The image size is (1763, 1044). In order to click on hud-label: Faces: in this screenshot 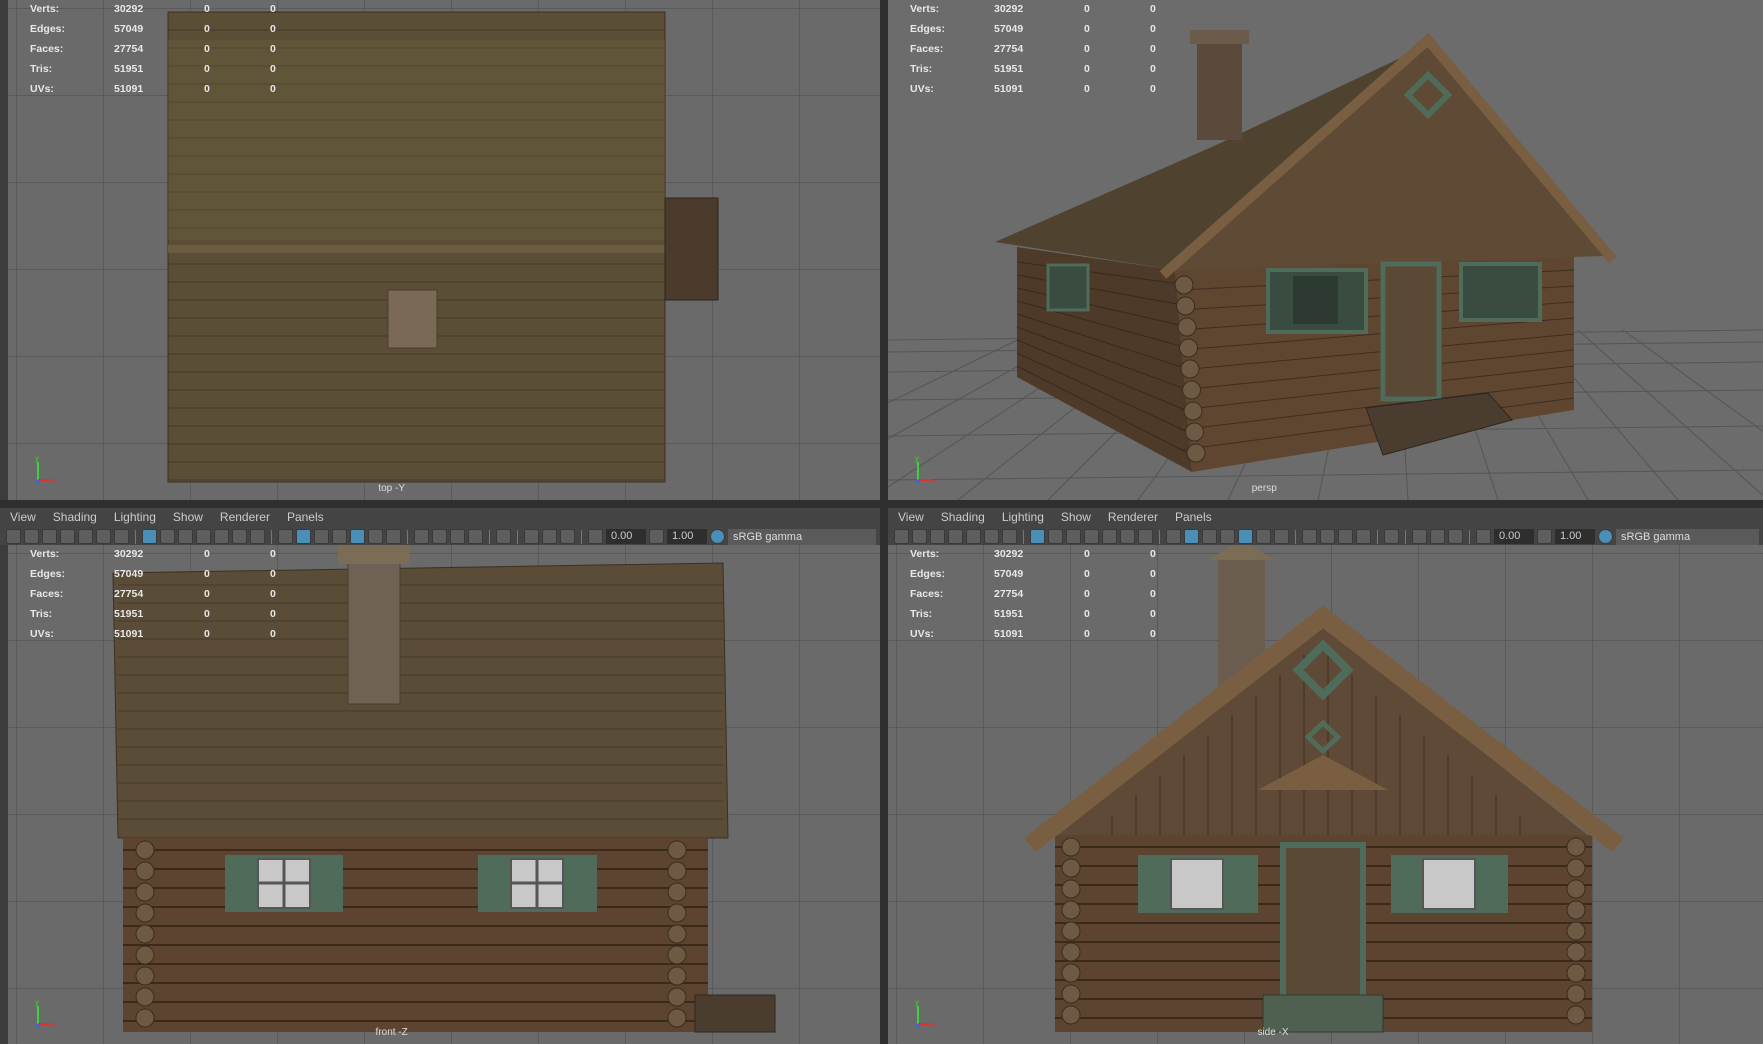, I will do `click(47, 49)`.